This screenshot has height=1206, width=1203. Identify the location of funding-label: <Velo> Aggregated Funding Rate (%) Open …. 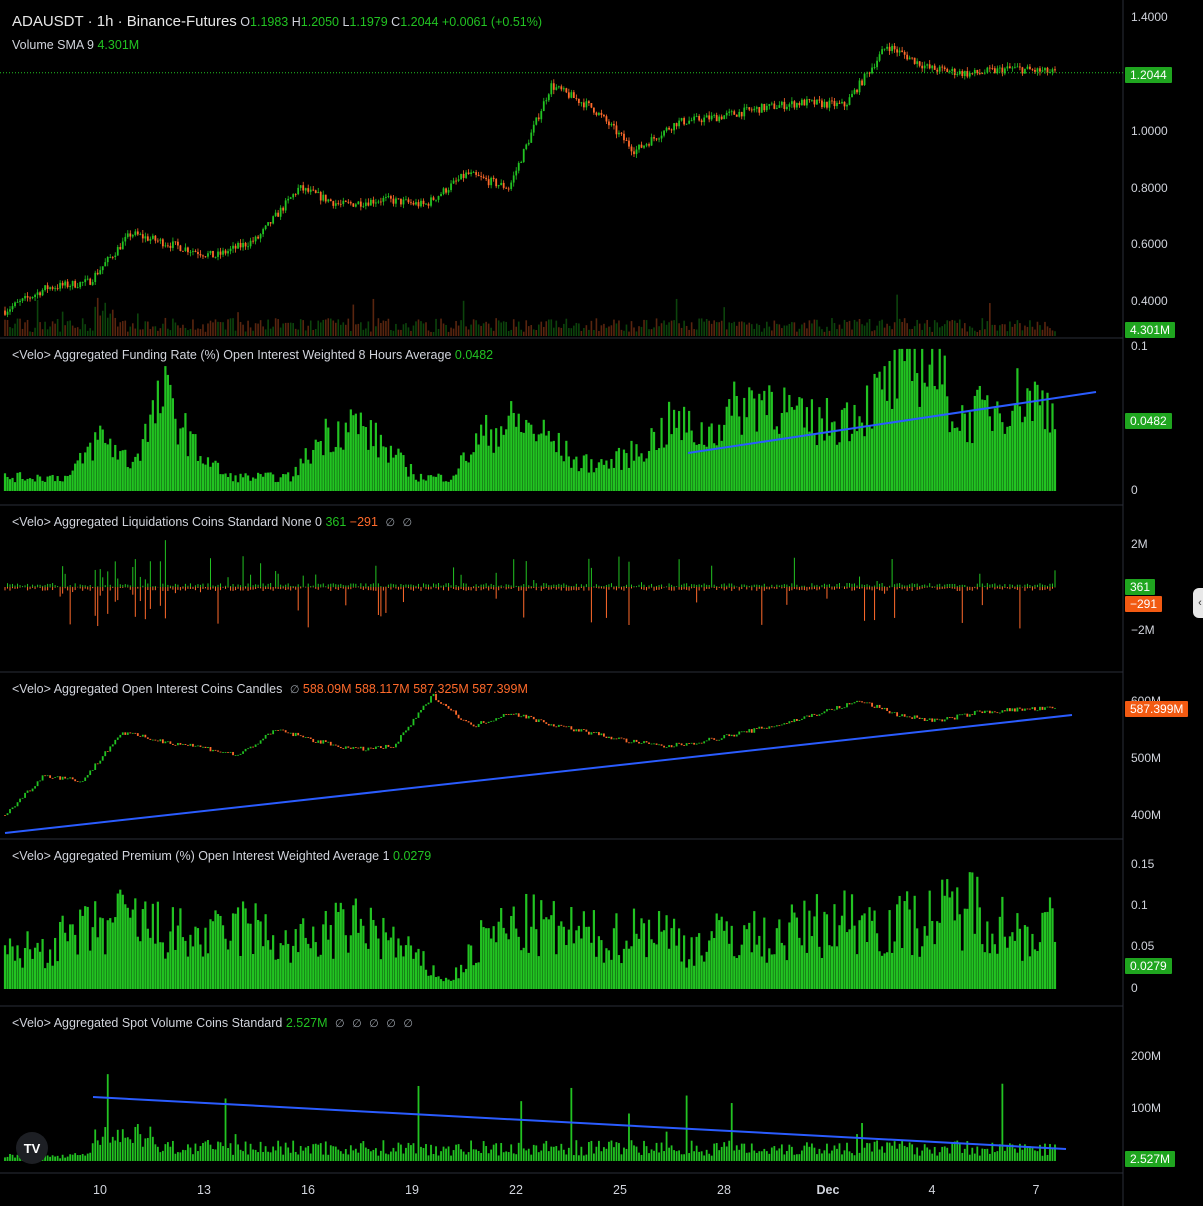
(231, 355).